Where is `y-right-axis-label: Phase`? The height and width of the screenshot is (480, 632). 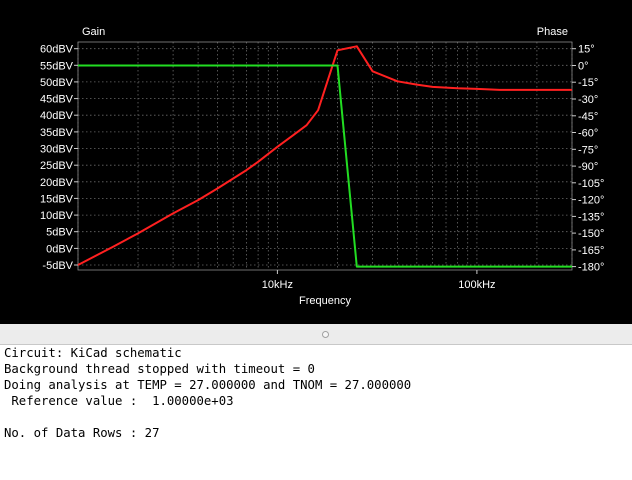
y-right-axis-label: Phase is located at coordinates (552, 32).